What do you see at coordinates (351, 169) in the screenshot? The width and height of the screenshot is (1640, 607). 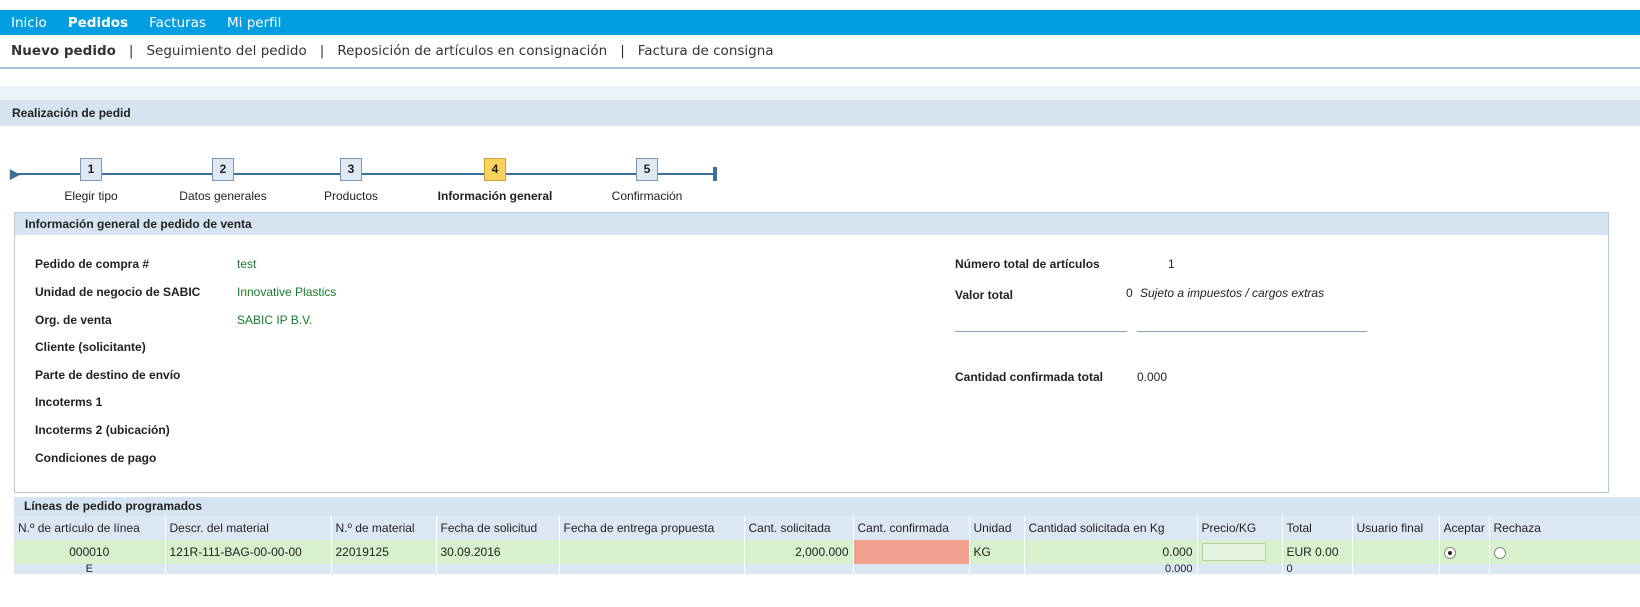 I see `step-3-box: 3` at bounding box center [351, 169].